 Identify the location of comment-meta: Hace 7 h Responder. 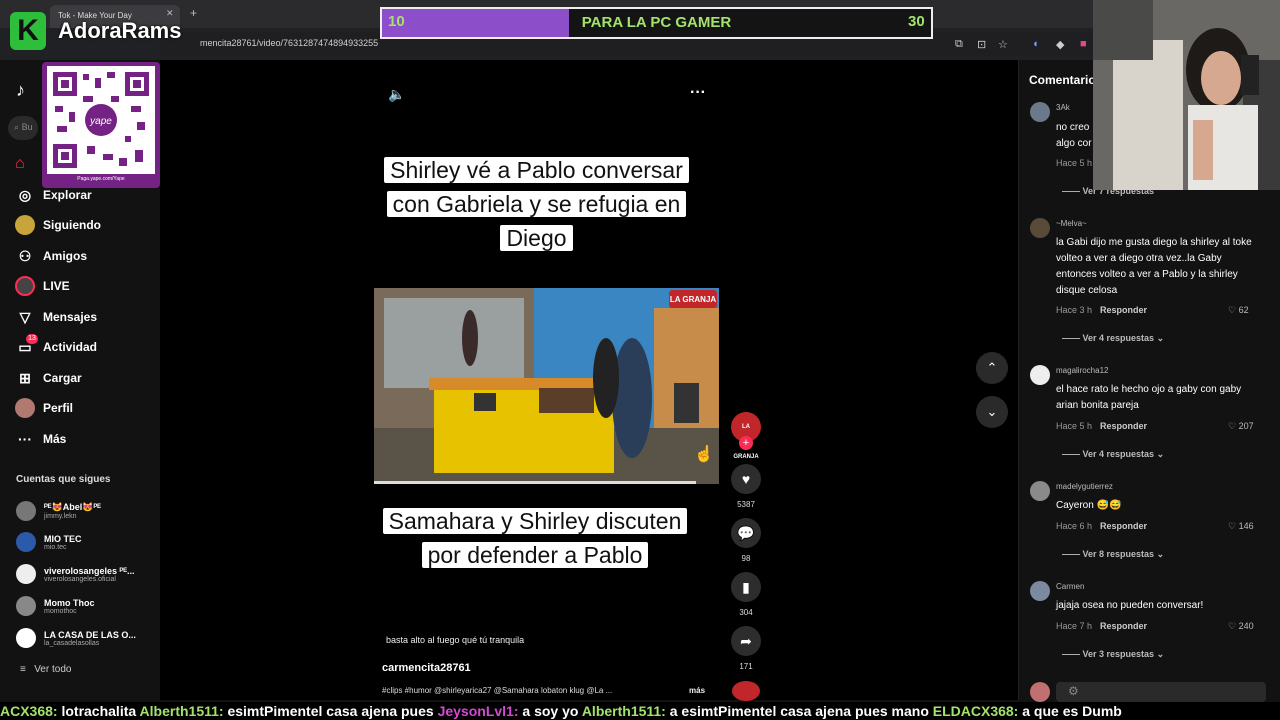
(1101, 626).